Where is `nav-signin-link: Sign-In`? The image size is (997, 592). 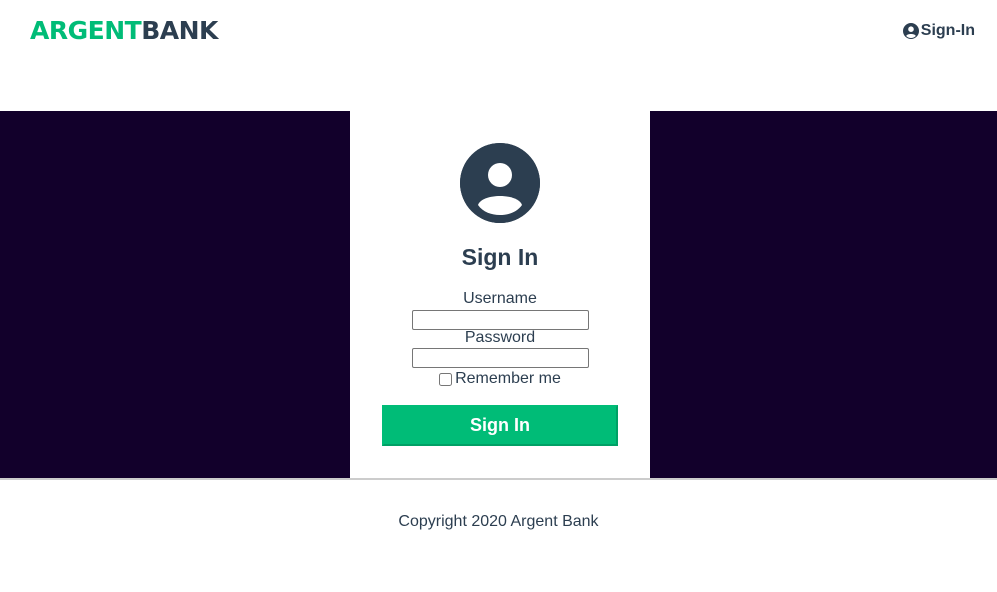 nav-signin-link: Sign-In is located at coordinates (938, 31).